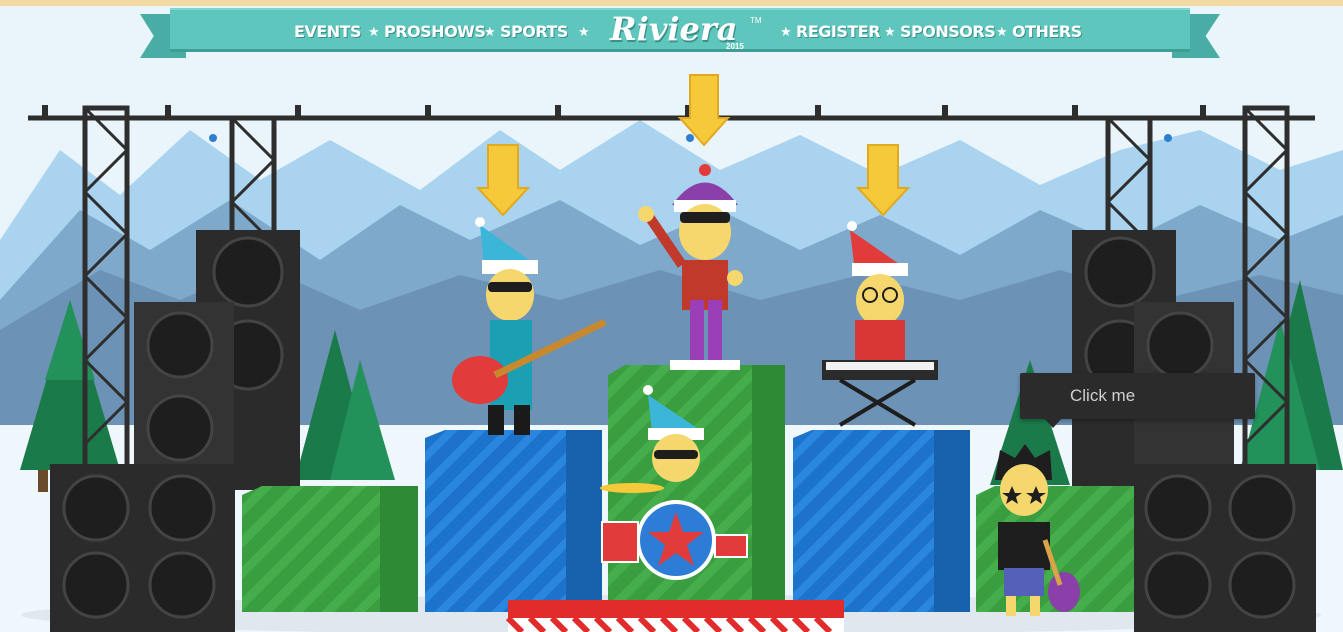 This screenshot has height=632, width=1343. I want to click on nav-item-events: EVENTS, so click(328, 32).